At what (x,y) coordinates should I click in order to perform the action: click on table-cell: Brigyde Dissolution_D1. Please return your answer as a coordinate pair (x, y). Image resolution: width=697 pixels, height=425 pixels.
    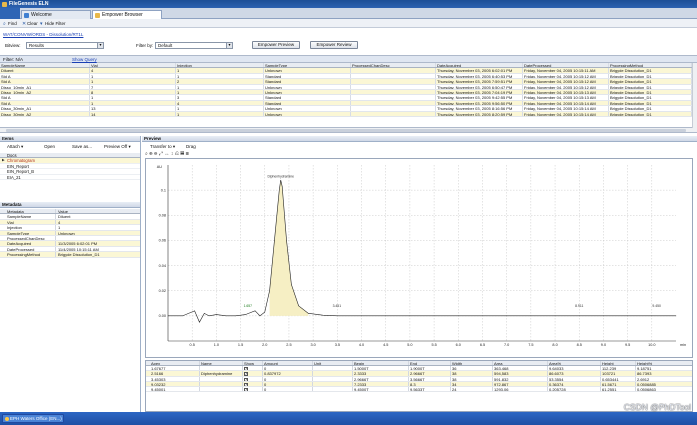
    Looking at the image, I should click on (650, 76).